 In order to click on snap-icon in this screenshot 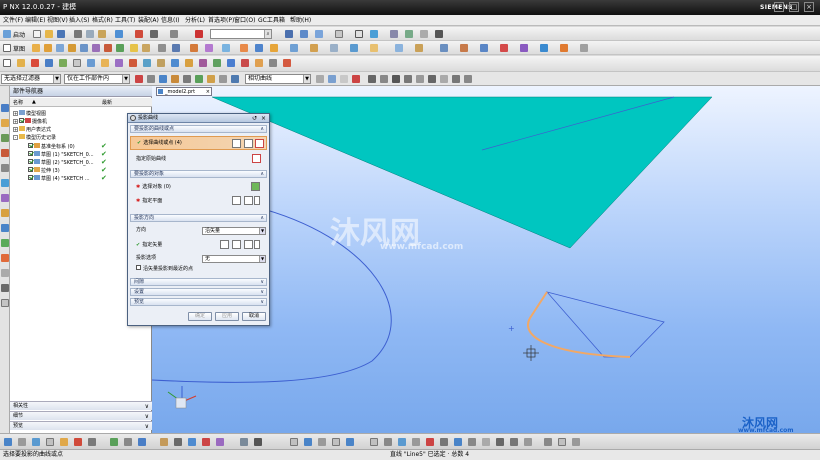, I will do `click(199, 34)`.